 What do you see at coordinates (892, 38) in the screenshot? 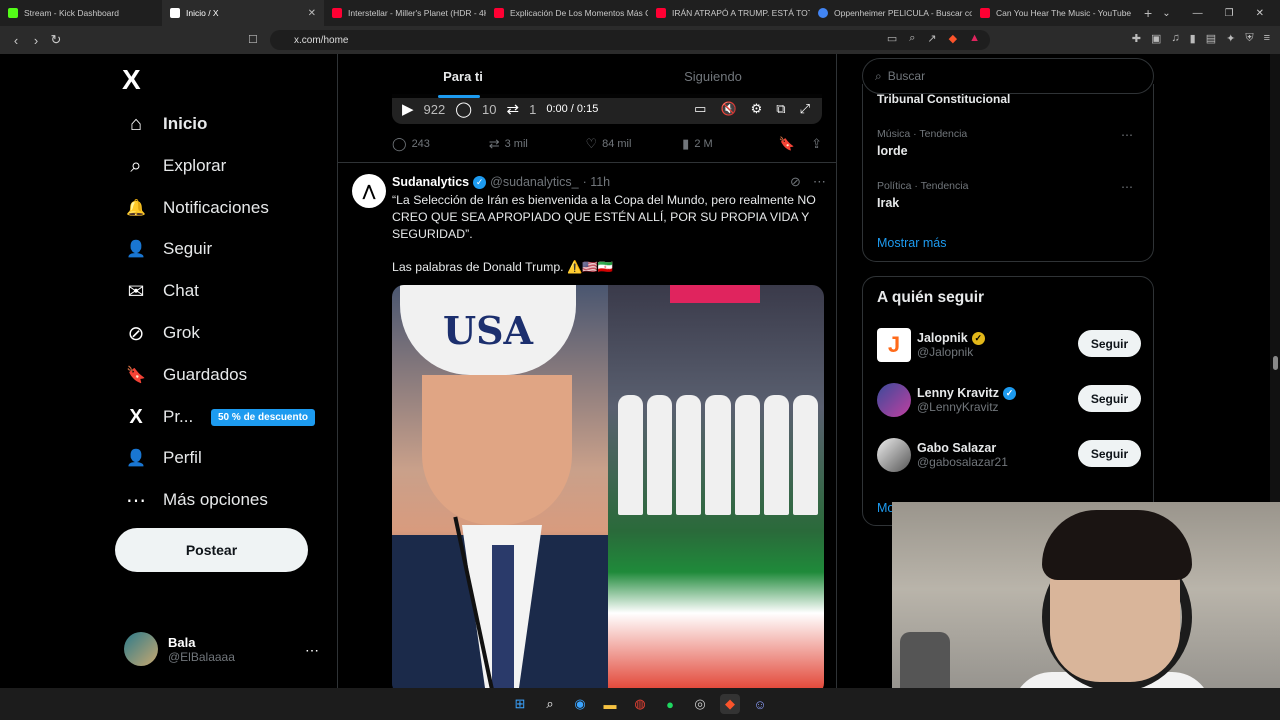
I see `cast-icon: ▭` at bounding box center [892, 38].